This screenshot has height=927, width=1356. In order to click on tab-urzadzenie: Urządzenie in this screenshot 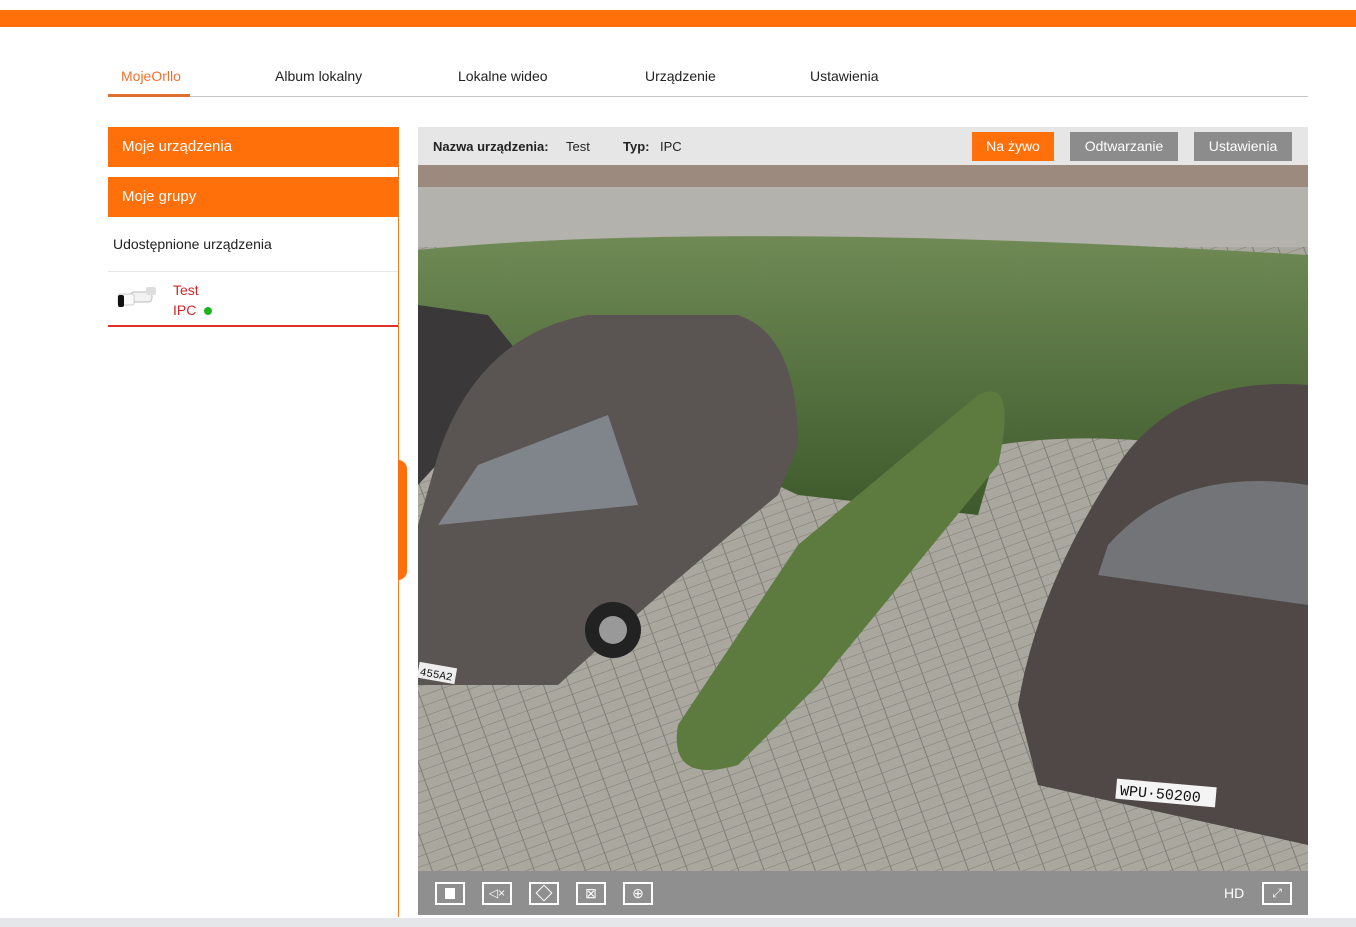, I will do `click(680, 76)`.